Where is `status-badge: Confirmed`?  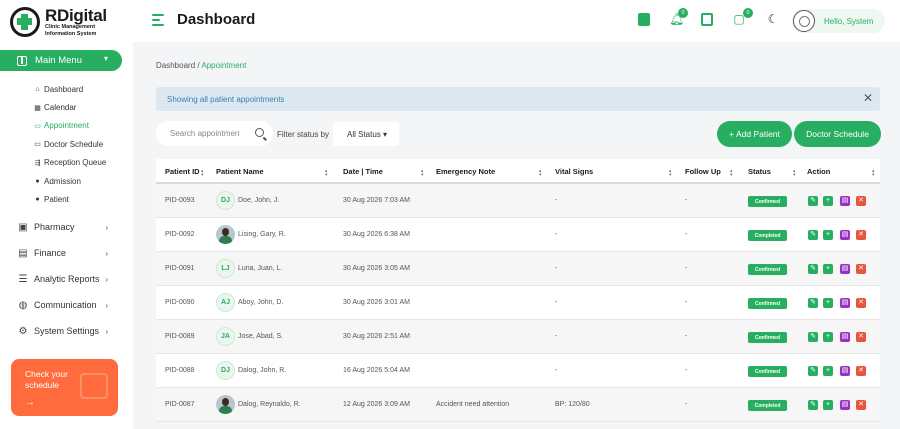 status-badge: Confirmed is located at coordinates (767, 337).